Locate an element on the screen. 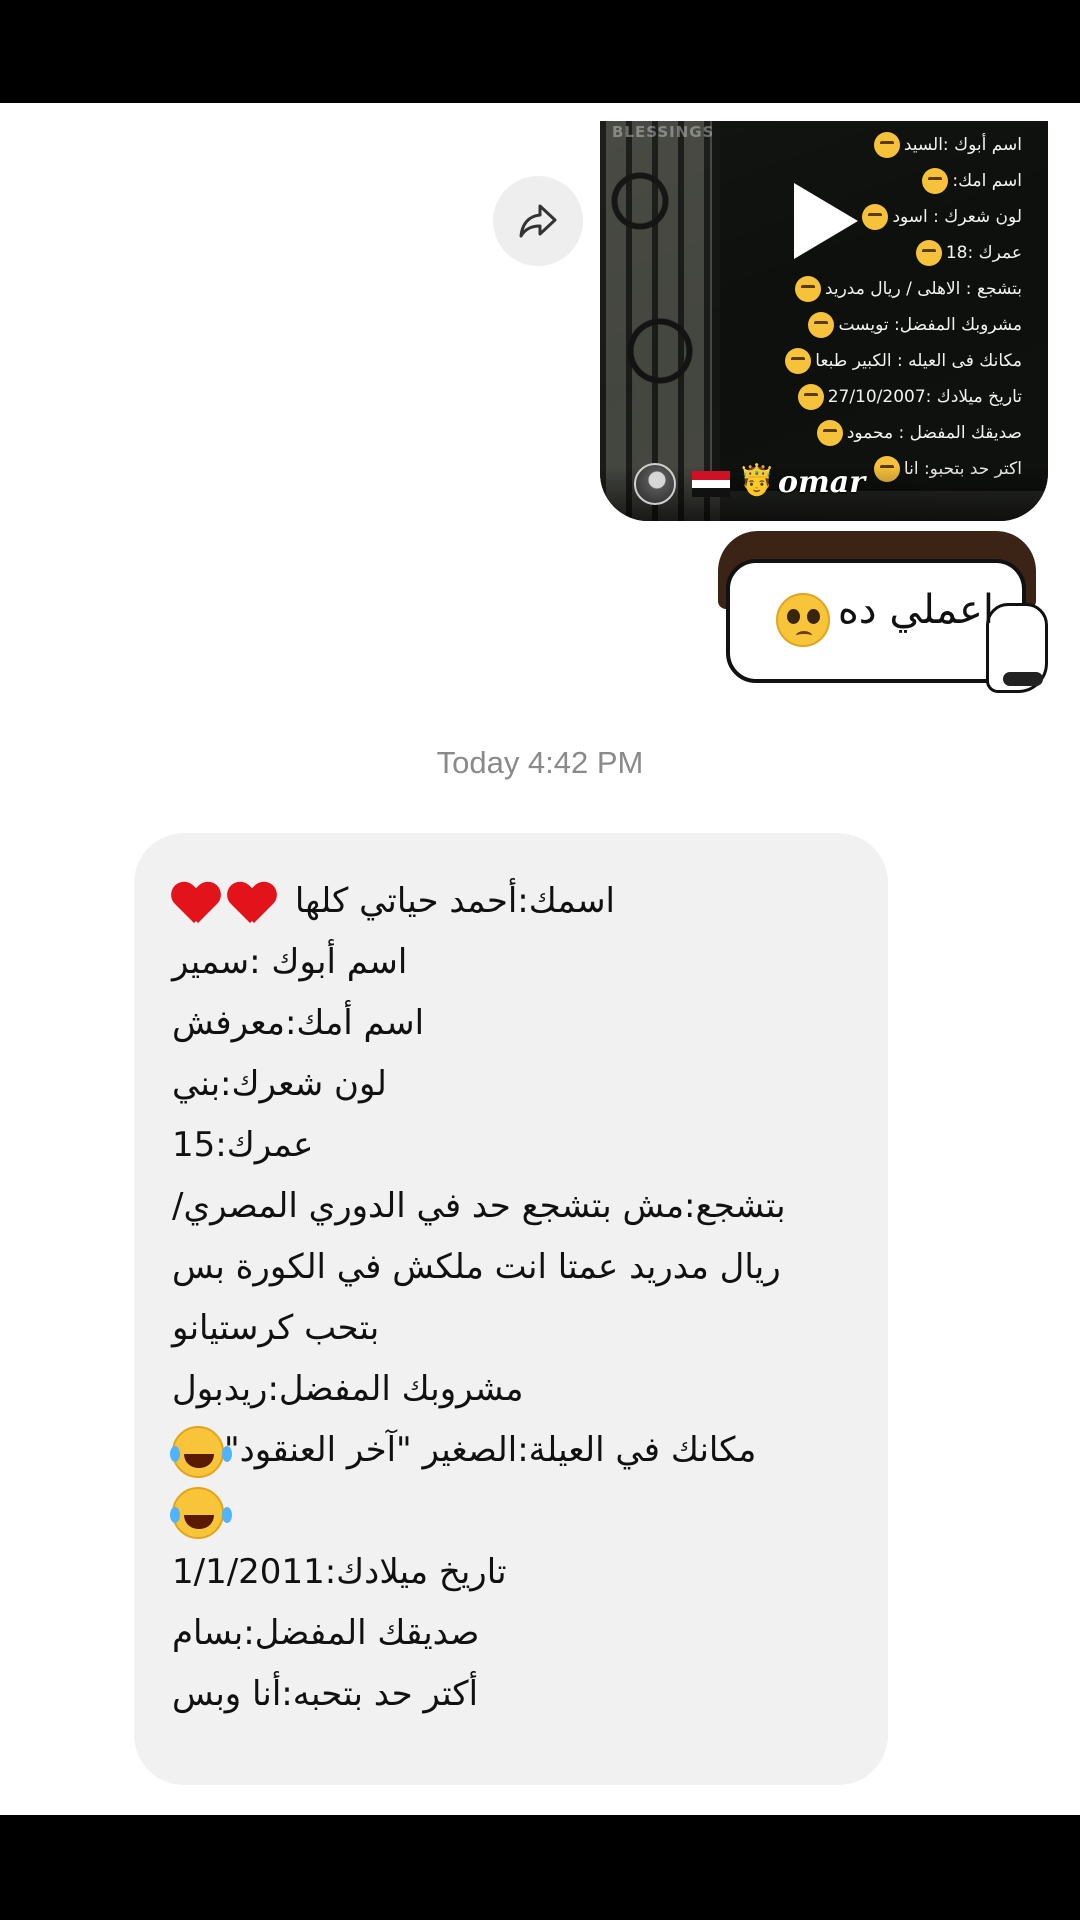  message-line: عمرك:15 is located at coordinates (243, 1145).